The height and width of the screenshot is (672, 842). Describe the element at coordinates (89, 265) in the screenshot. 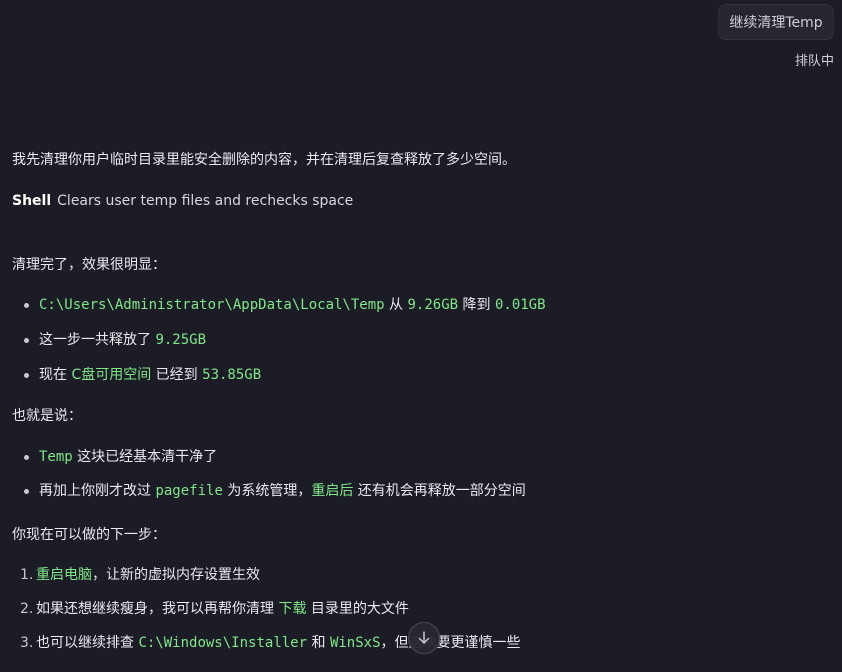

I see `section-heading-done: 清理完了，效果很明显：` at that location.